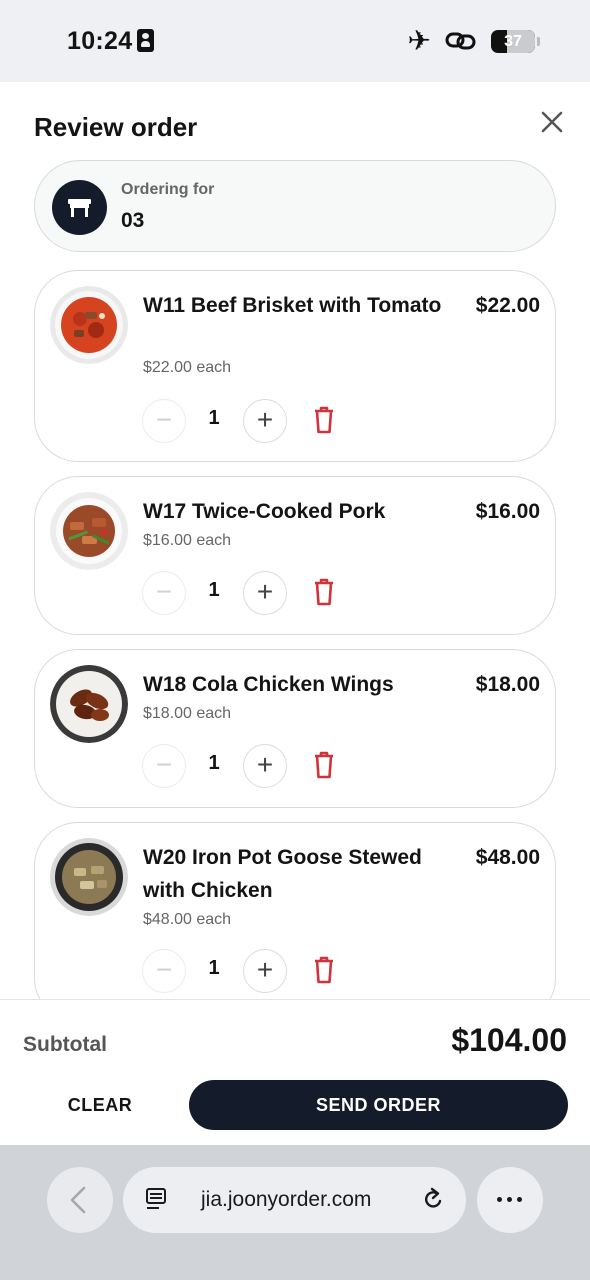 The width and height of the screenshot is (590, 1280). I want to click on item-price: $18.00, so click(507, 684).